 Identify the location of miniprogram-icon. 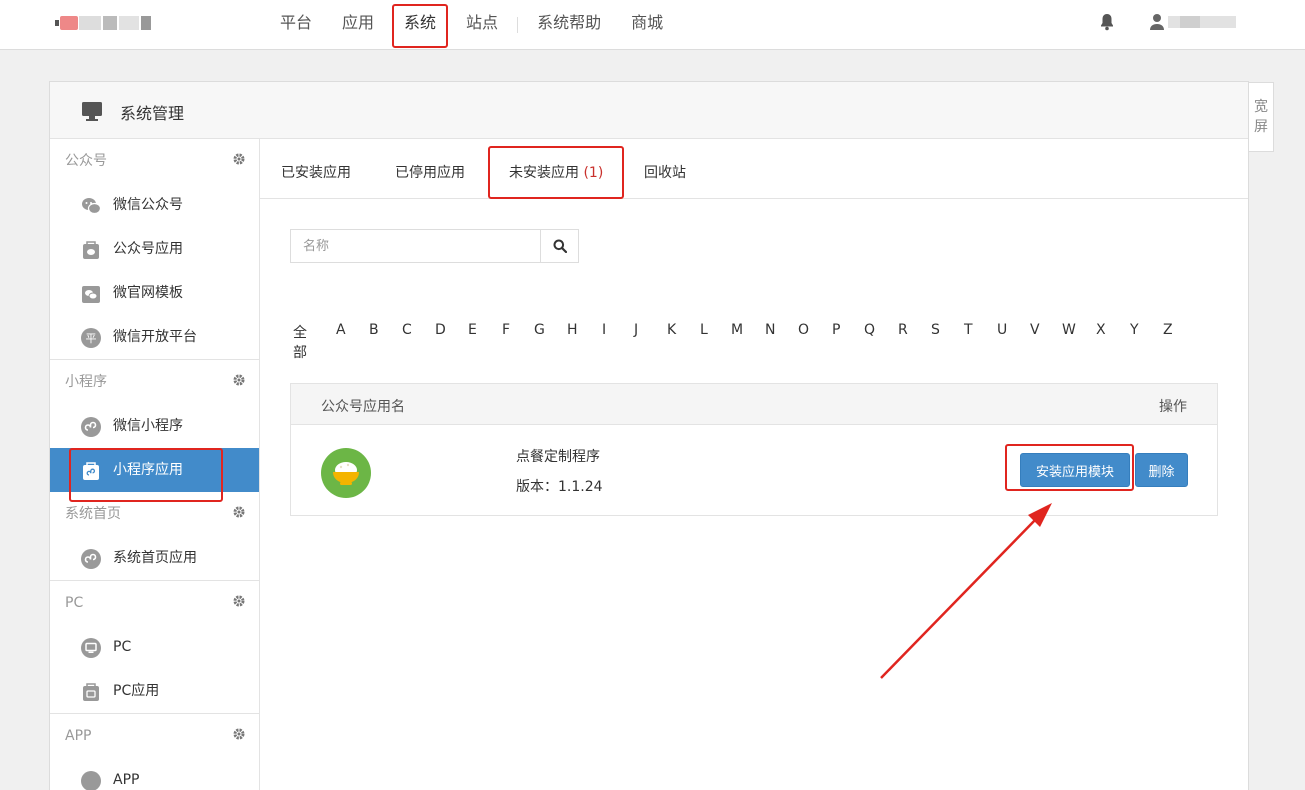
(91, 427).